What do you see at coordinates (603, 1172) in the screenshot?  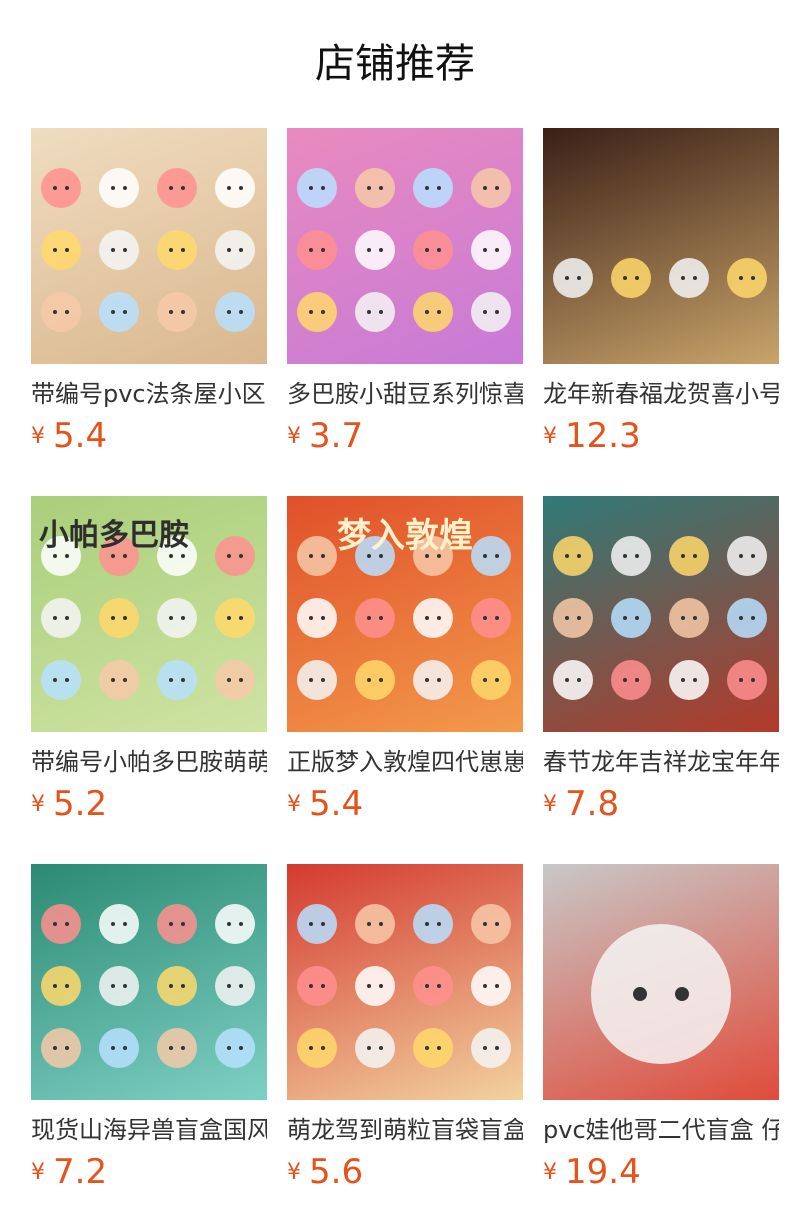 I see `price-value: 19.4` at bounding box center [603, 1172].